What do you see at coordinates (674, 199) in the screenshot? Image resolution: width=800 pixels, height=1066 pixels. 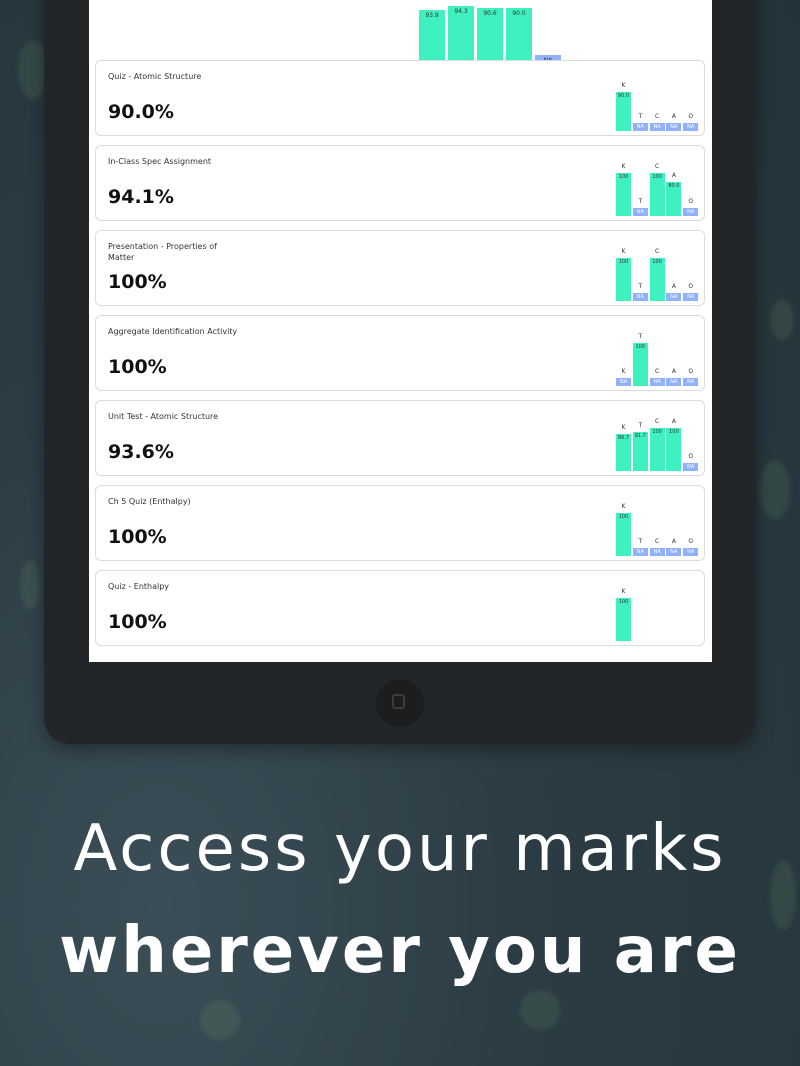 I see `mini-bar-a: 80.0` at bounding box center [674, 199].